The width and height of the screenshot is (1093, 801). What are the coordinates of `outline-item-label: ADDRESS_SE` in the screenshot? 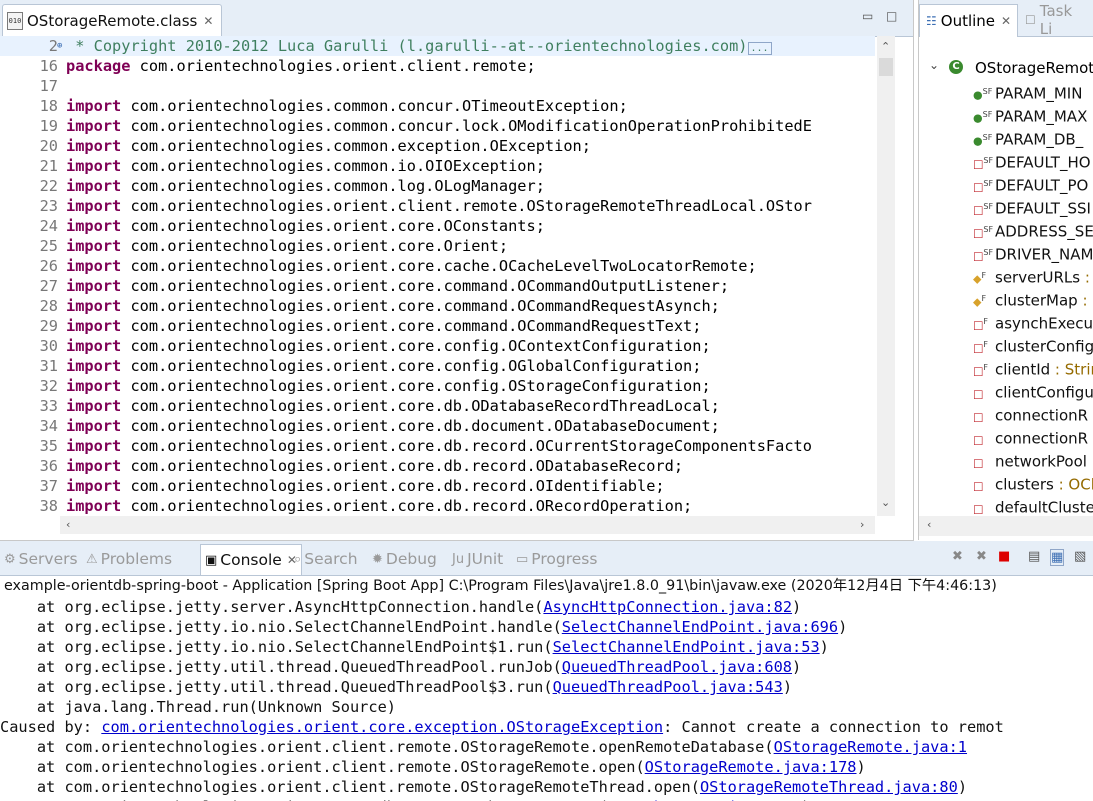 It's located at (1044, 231).